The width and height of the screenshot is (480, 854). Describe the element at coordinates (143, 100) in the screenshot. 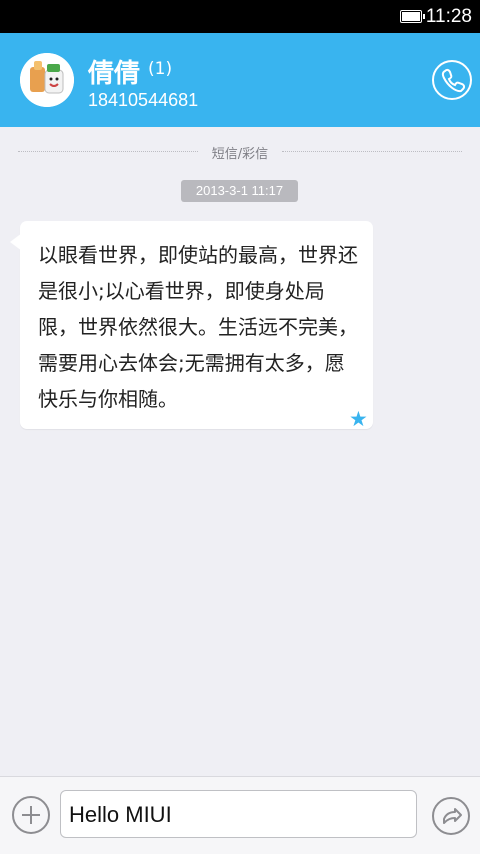

I see `contact-phone-number: 18410544681` at that location.